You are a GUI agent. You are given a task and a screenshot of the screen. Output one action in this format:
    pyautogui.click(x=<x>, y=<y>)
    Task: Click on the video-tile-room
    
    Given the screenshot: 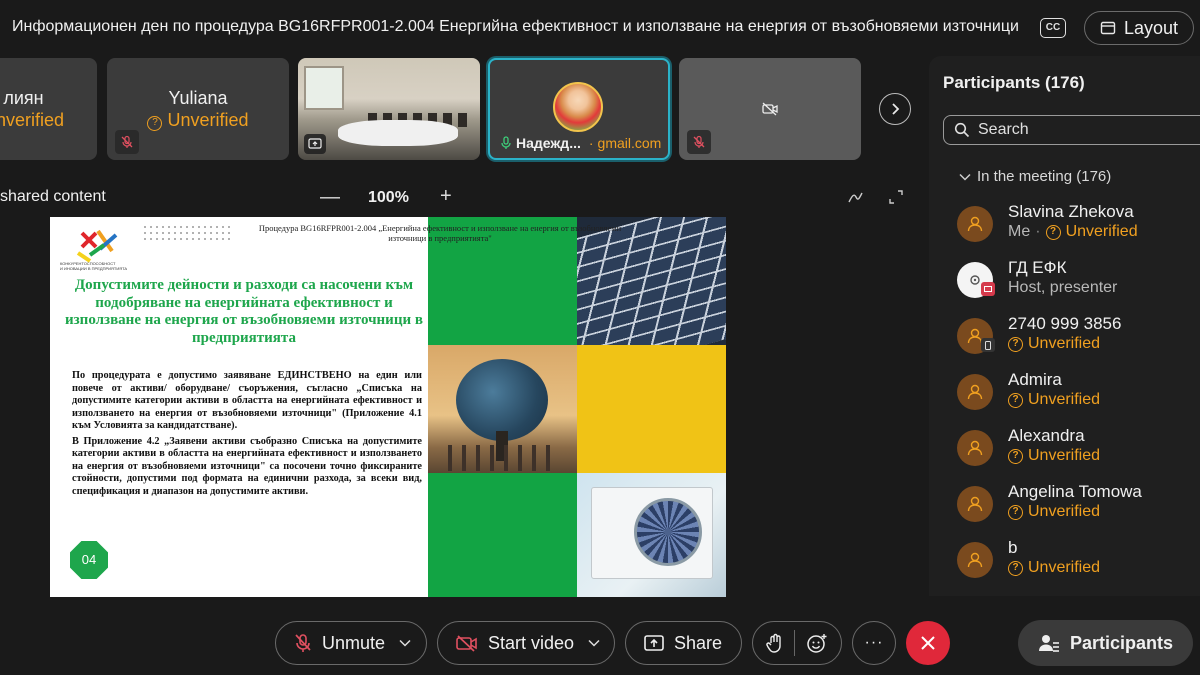 What is the action you would take?
    pyautogui.click(x=389, y=109)
    